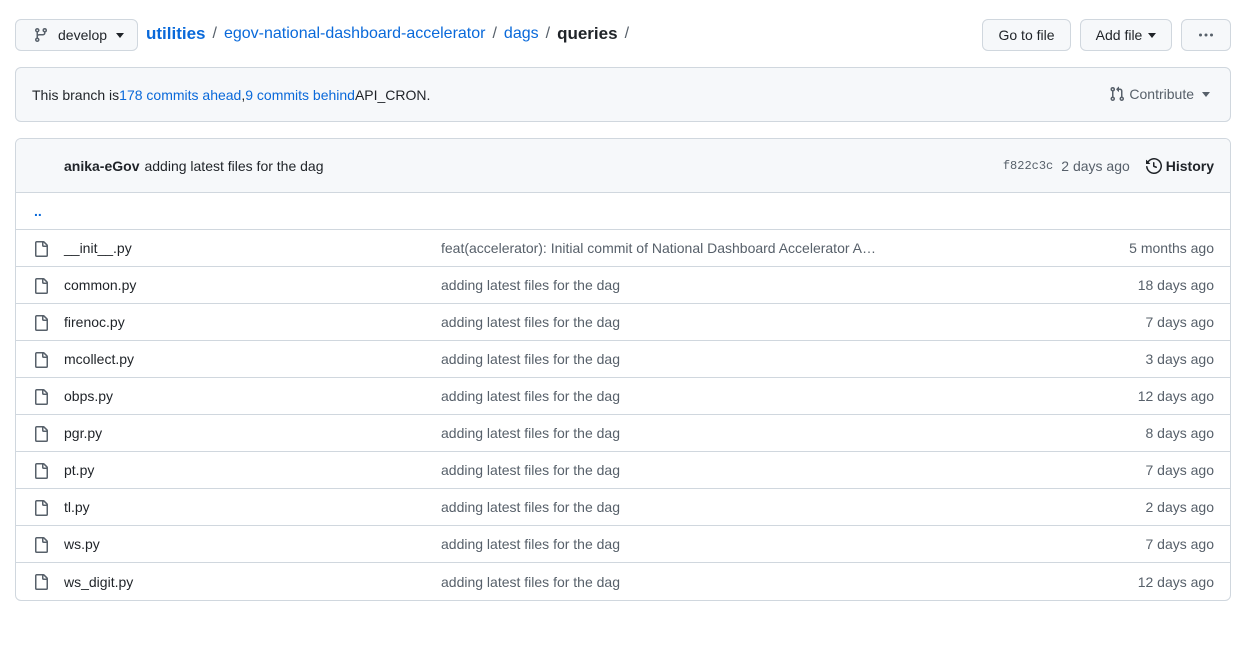 Image resolution: width=1242 pixels, height=653 pixels. What do you see at coordinates (392, 94) in the screenshot?
I see `branch-info-suffix: API_CRON.` at bounding box center [392, 94].